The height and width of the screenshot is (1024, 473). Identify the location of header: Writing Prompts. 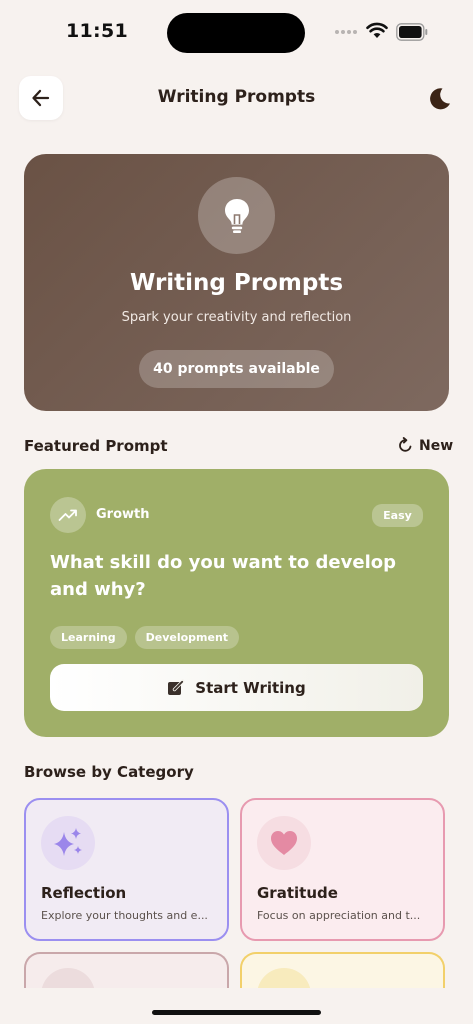
(236, 98).